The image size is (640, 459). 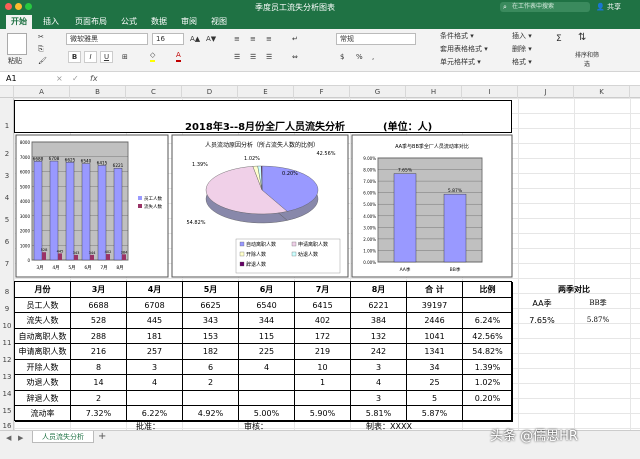 I want to click on table-cell: 1341, so click(x=435, y=352).